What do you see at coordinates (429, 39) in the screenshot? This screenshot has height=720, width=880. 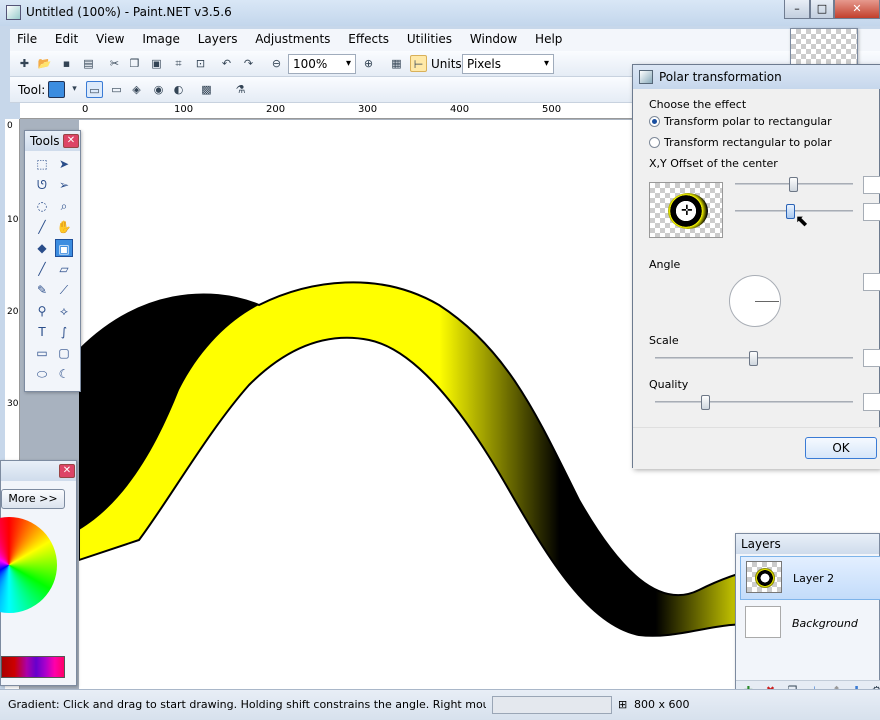 I see `menu-utilities: Utilities` at bounding box center [429, 39].